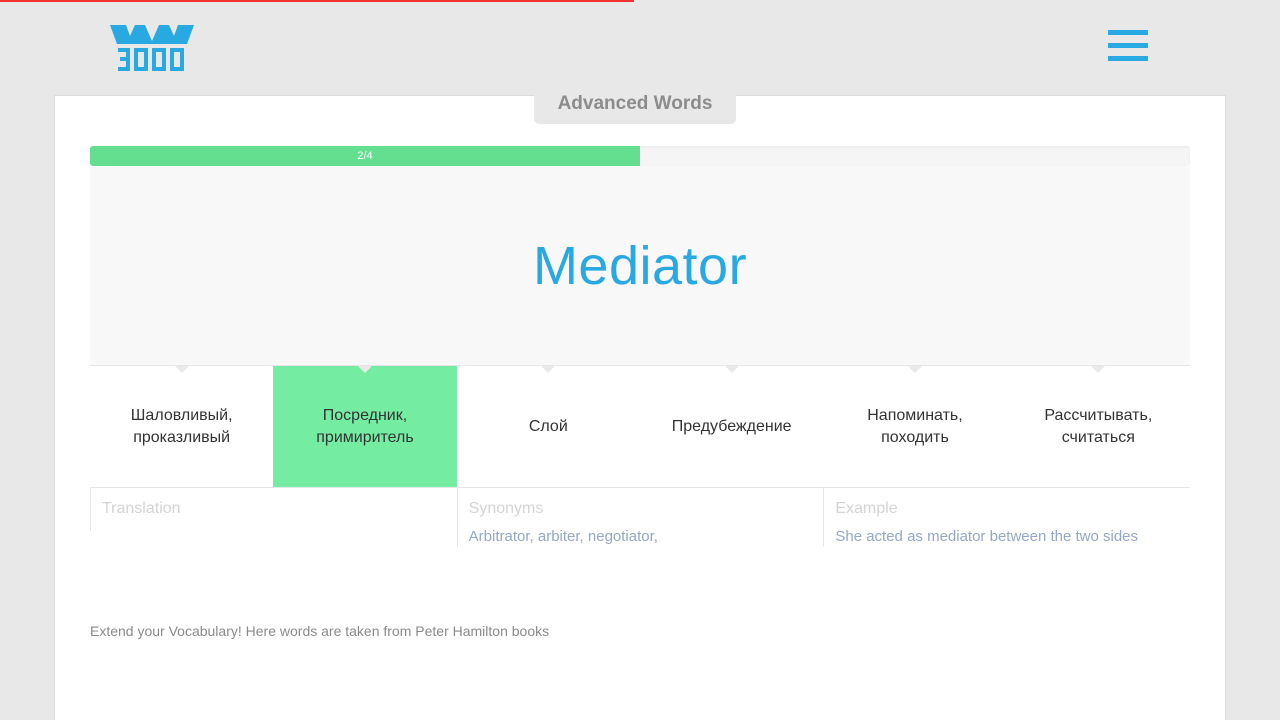 Image resolution: width=1280 pixels, height=720 pixels. I want to click on answer-option: Шаловливый, проказливый, so click(182, 426).